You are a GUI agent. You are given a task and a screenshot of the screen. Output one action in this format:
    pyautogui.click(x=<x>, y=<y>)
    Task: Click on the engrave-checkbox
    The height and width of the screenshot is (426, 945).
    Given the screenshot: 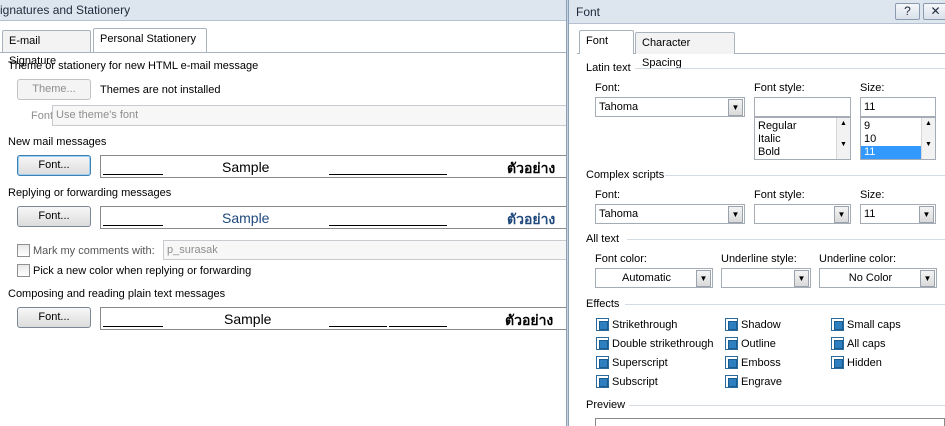 What is the action you would take?
    pyautogui.click(x=731, y=381)
    